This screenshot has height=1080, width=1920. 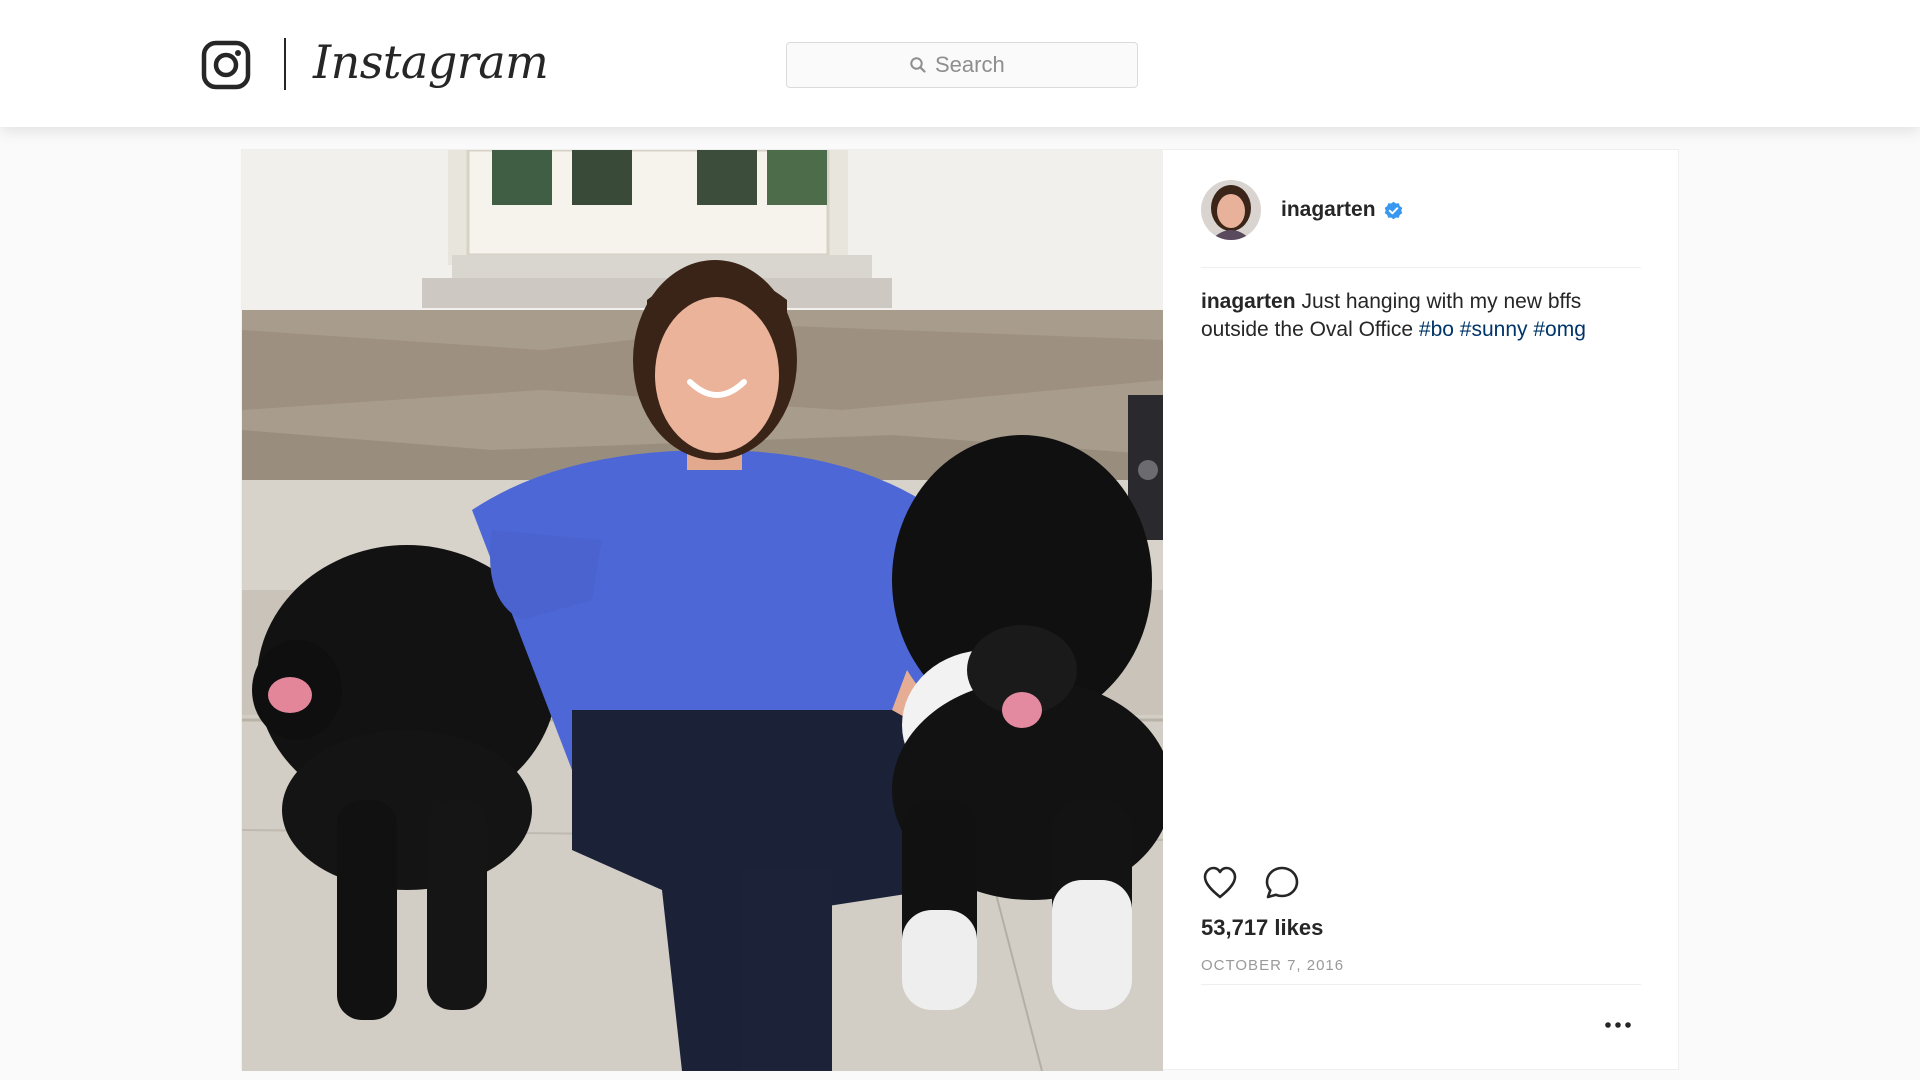 What do you see at coordinates (1436, 329) in the screenshot?
I see `hashtag-bo: #bo` at bounding box center [1436, 329].